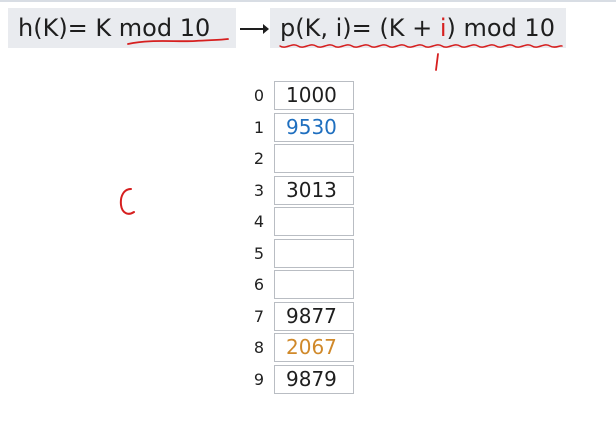 Image resolution: width=616 pixels, height=429 pixels. What do you see at coordinates (254, 29) in the screenshot?
I see `arrow-right-icon` at bounding box center [254, 29].